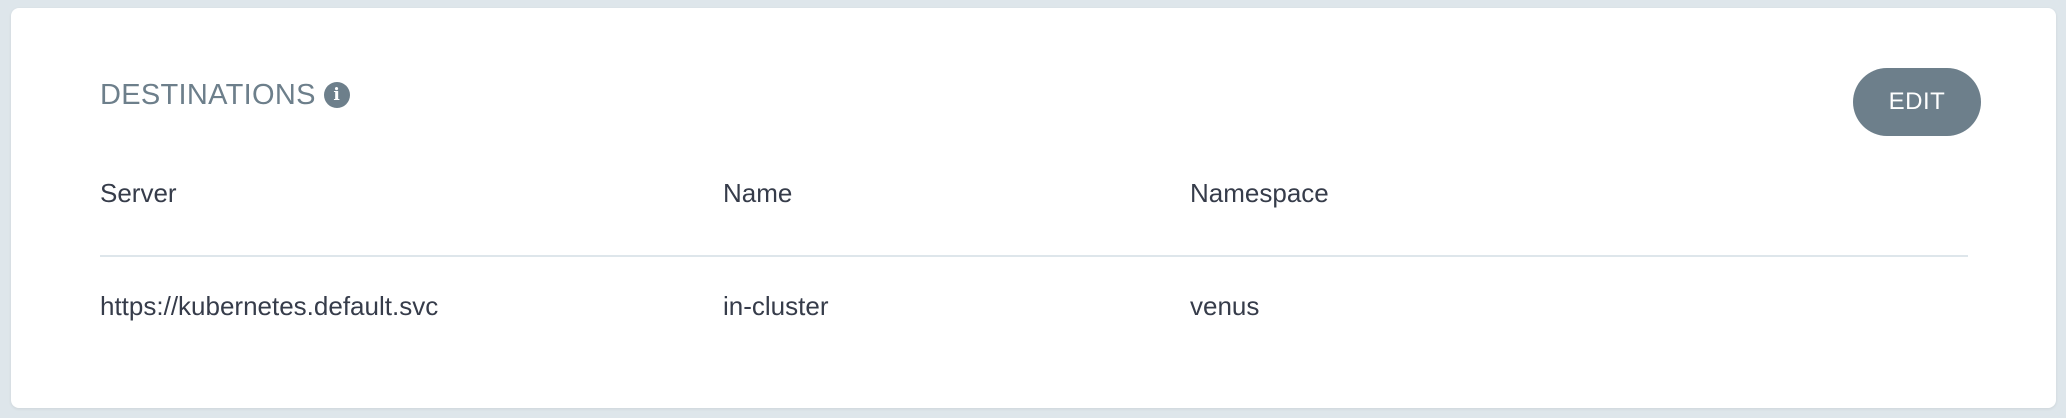  I want to click on section-title: DESTINATIONS i, so click(225, 95).